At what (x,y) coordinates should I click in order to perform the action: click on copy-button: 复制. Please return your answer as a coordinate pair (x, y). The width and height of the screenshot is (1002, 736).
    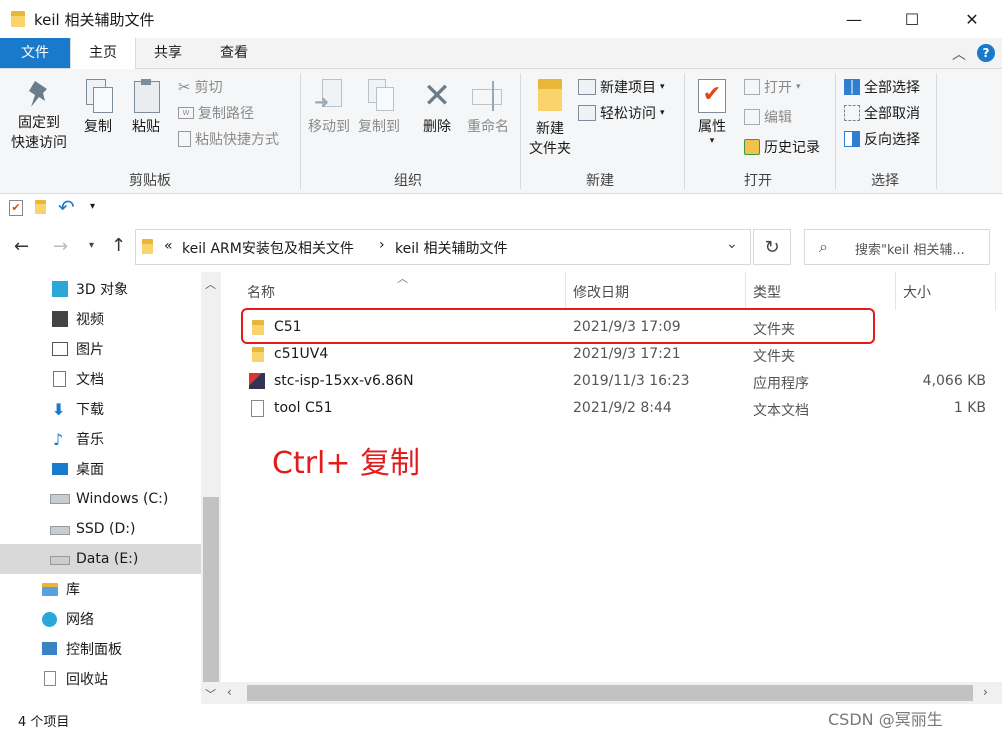
    Looking at the image, I should click on (98, 108).